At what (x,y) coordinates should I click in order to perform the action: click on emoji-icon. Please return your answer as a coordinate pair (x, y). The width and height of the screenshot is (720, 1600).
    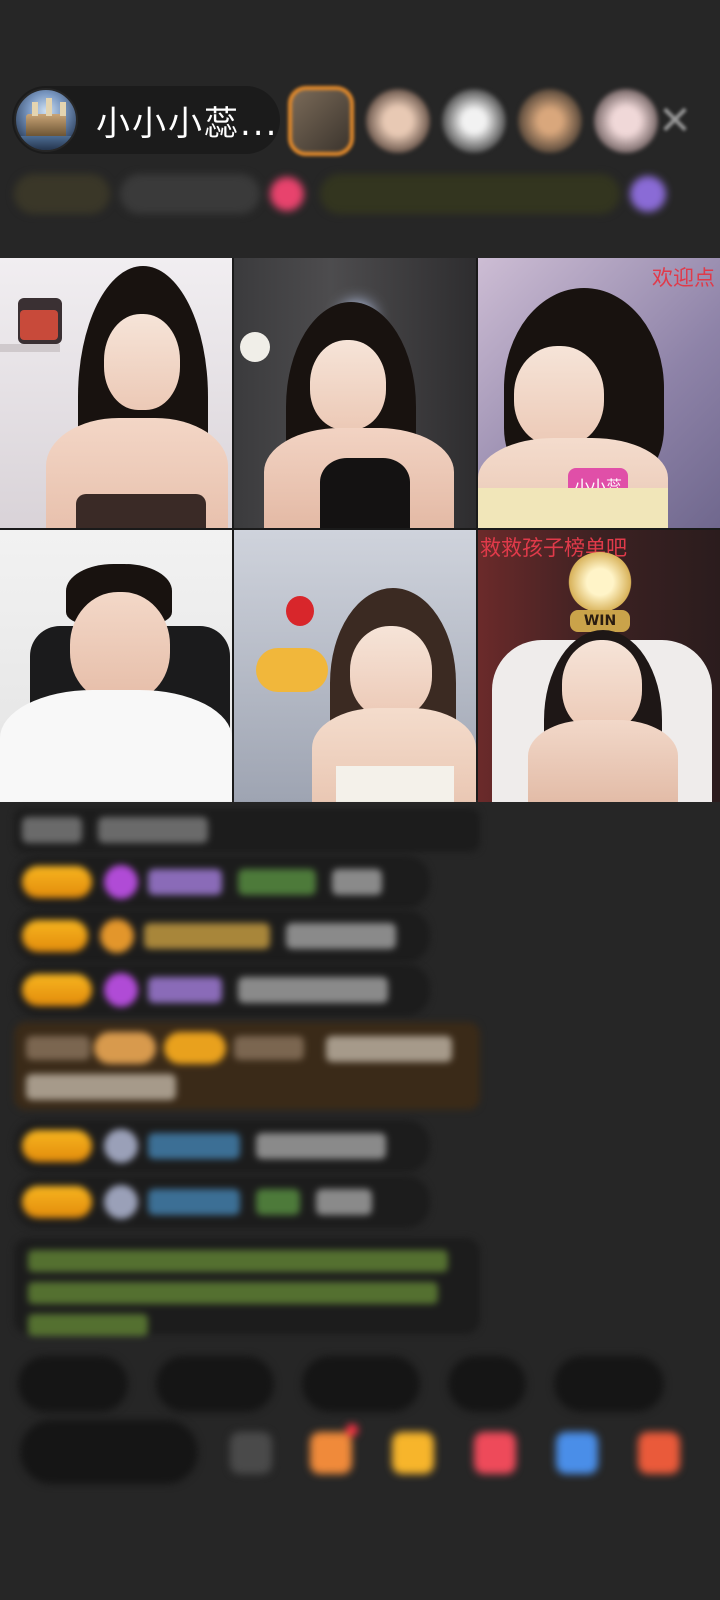
    Looking at the image, I should click on (251, 1453).